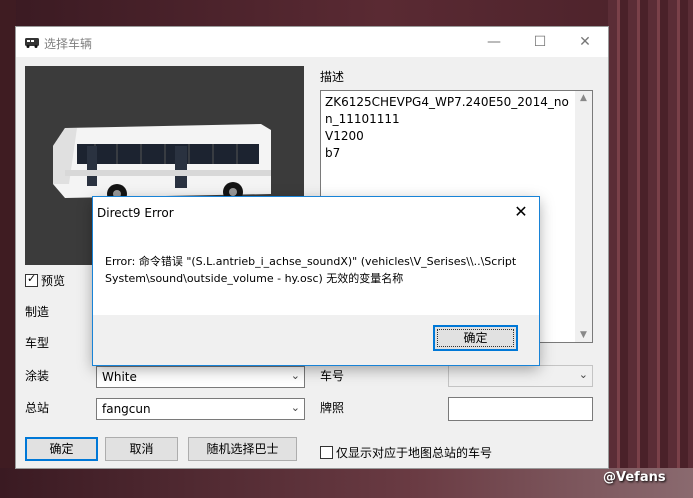  What do you see at coordinates (583, 335) in the screenshot?
I see `scroll-down-icon: ▼` at bounding box center [583, 335].